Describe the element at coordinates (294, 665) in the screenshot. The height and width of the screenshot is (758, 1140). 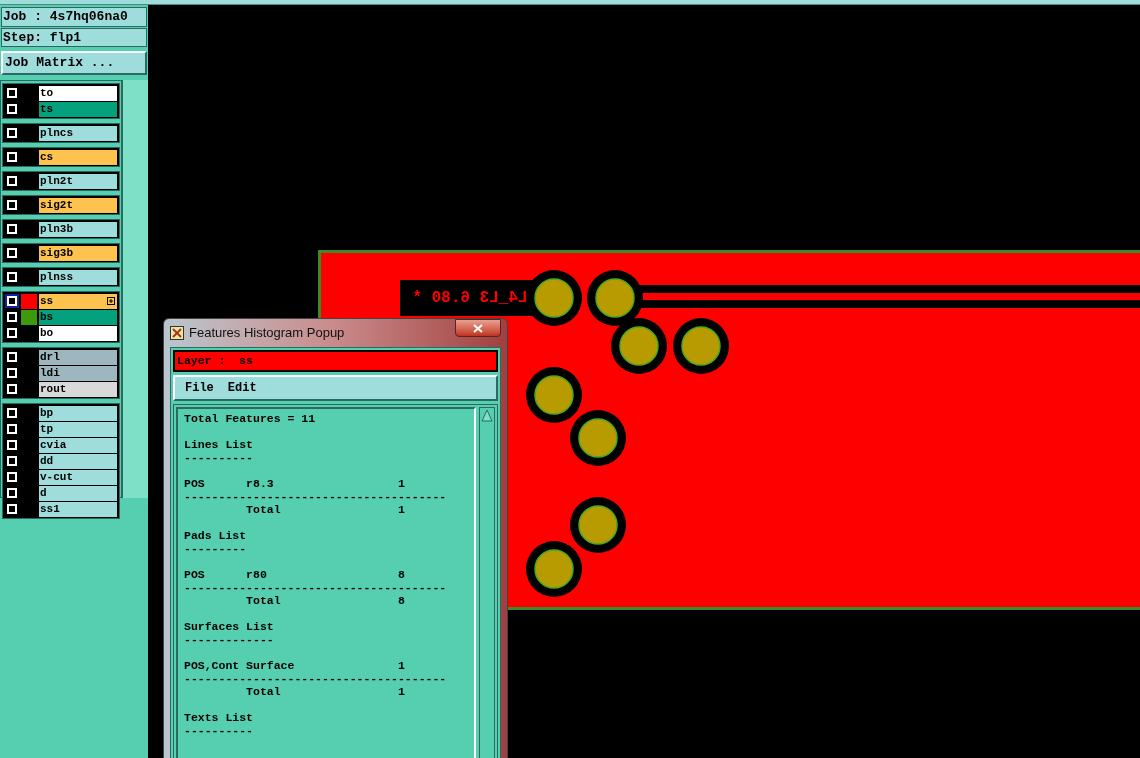
I see `report-line: POS,Cont Surface 1` at that location.